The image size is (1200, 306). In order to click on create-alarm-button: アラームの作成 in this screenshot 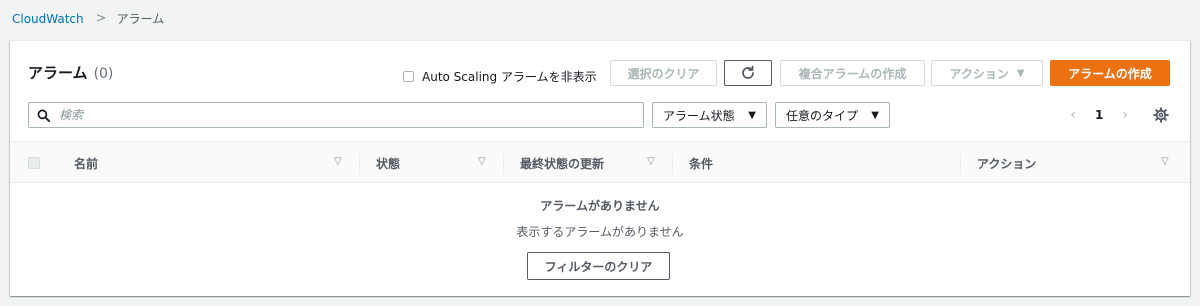, I will do `click(1110, 73)`.